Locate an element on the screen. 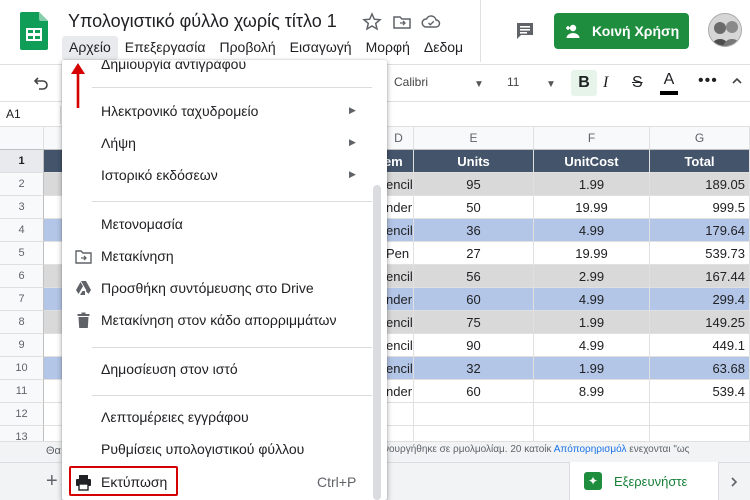 The height and width of the screenshot is (500, 750). table-cell: 299.4 is located at coordinates (700, 299).